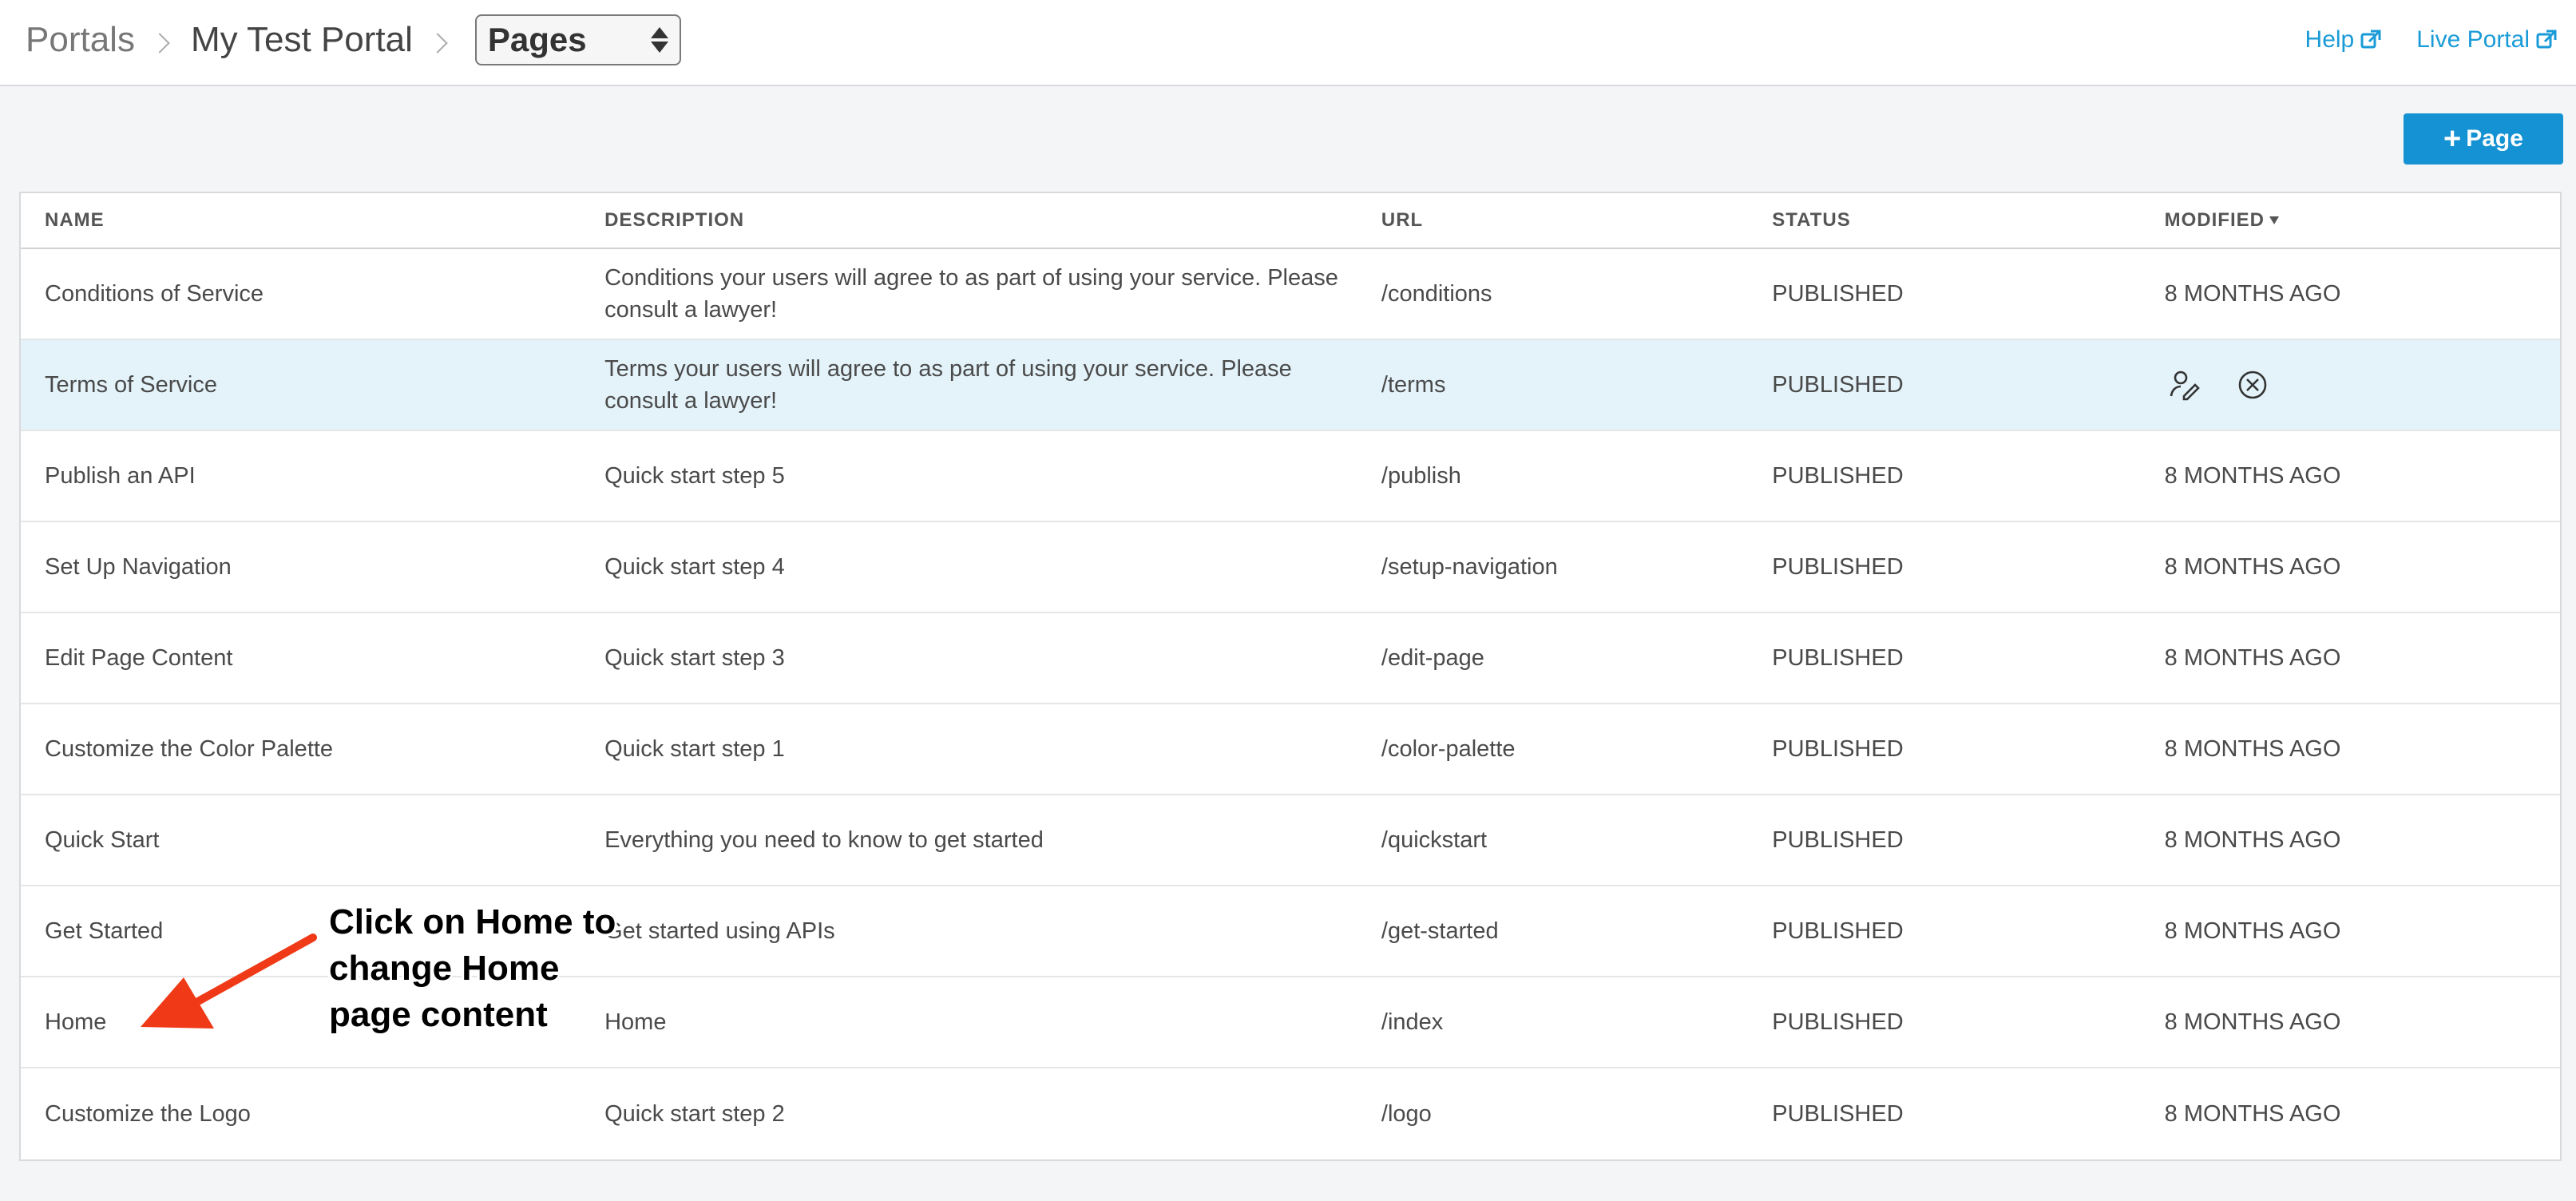  I want to click on annotation-line: page content, so click(439, 1014).